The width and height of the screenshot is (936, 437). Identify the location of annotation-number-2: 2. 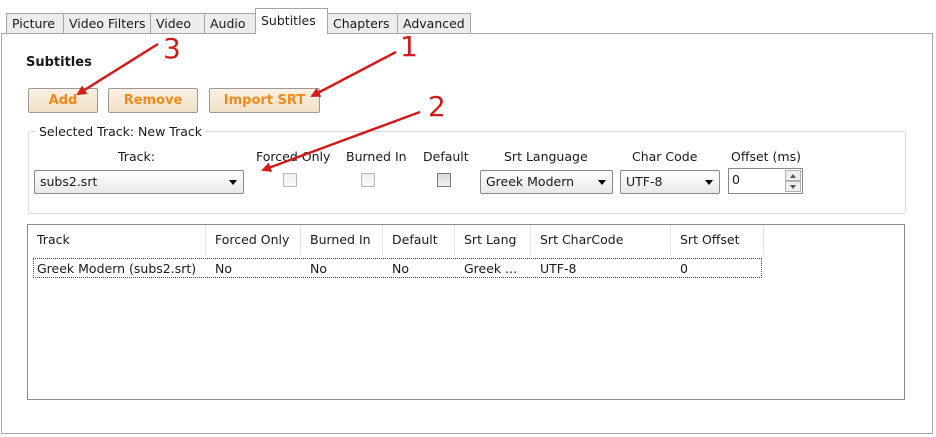
(437, 106).